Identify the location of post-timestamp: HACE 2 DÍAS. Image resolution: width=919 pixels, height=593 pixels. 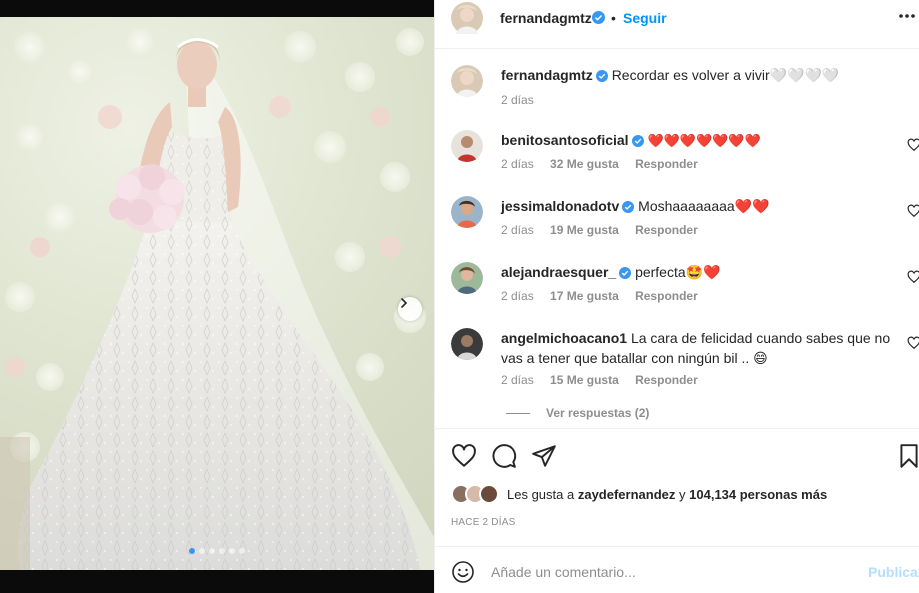
(483, 522).